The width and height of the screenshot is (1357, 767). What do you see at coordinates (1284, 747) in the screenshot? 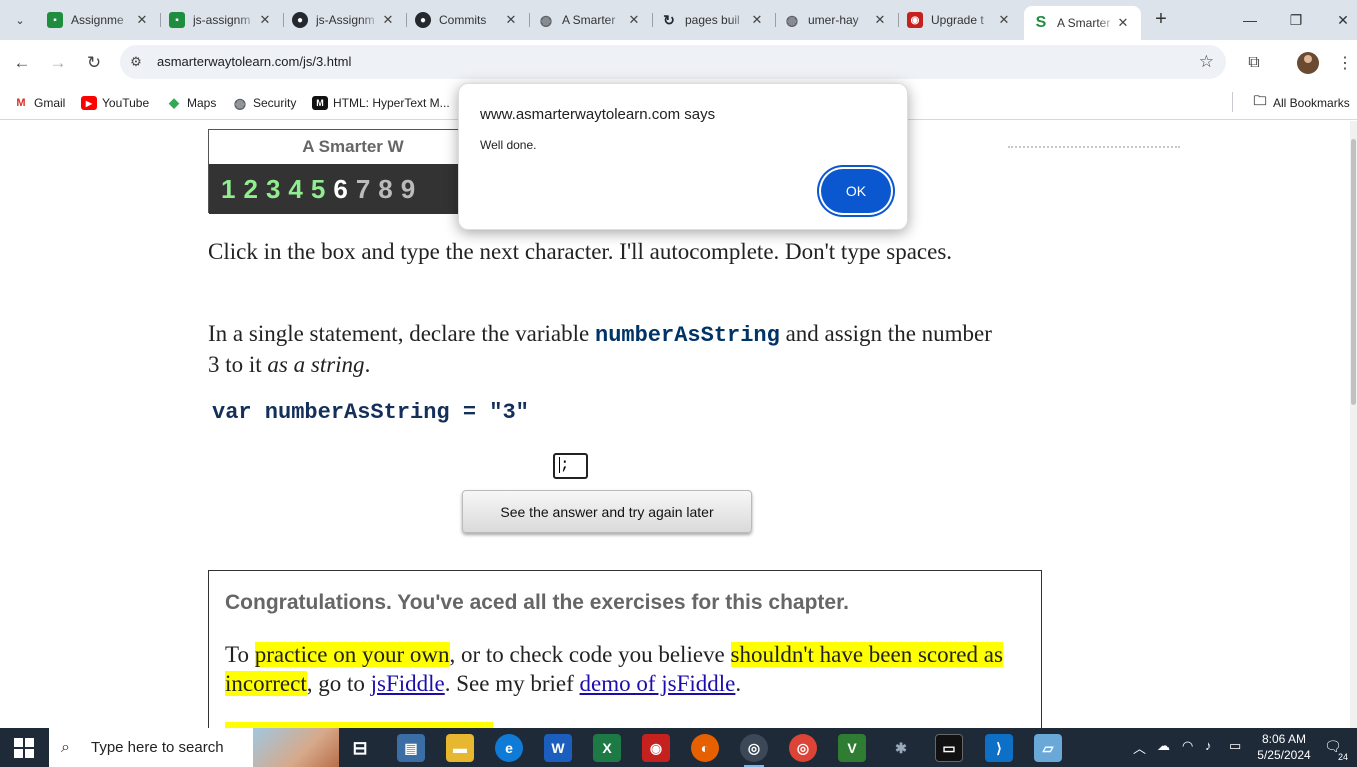
I see `system-clock: 8:06 AM 5/25/2024` at bounding box center [1284, 747].